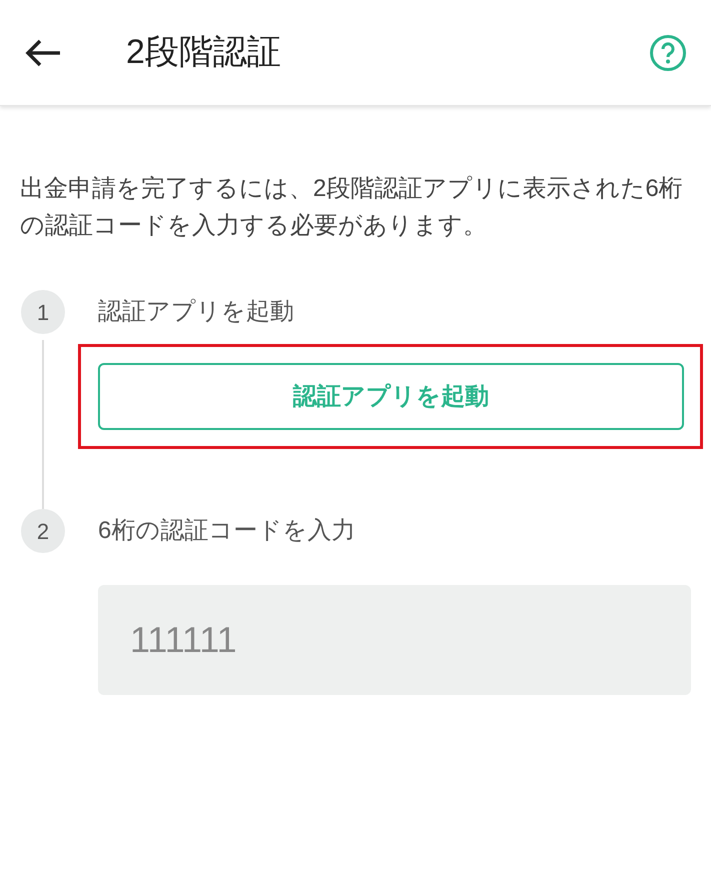 This screenshot has height=894, width=711. I want to click on page-title: 2段階認証, so click(204, 52).